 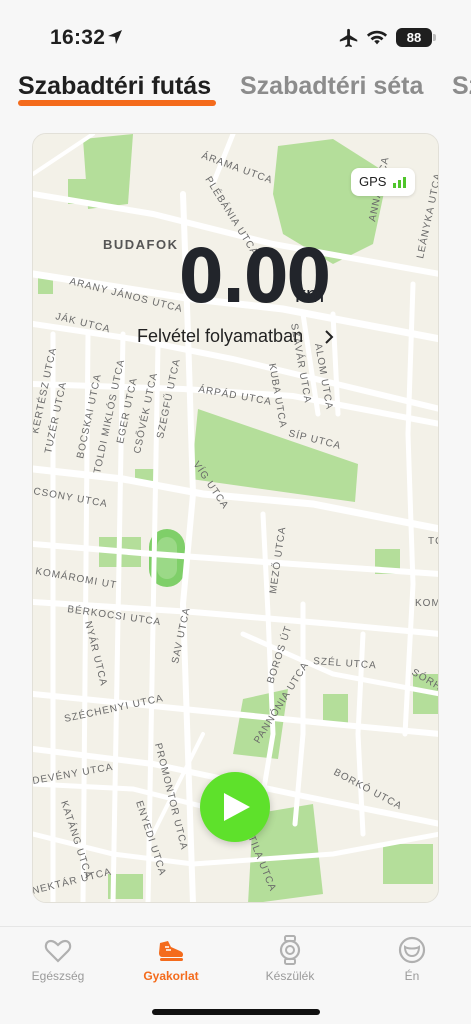 I want to click on tab-outdoor-run: Szabadtéri futás, so click(x=114, y=86).